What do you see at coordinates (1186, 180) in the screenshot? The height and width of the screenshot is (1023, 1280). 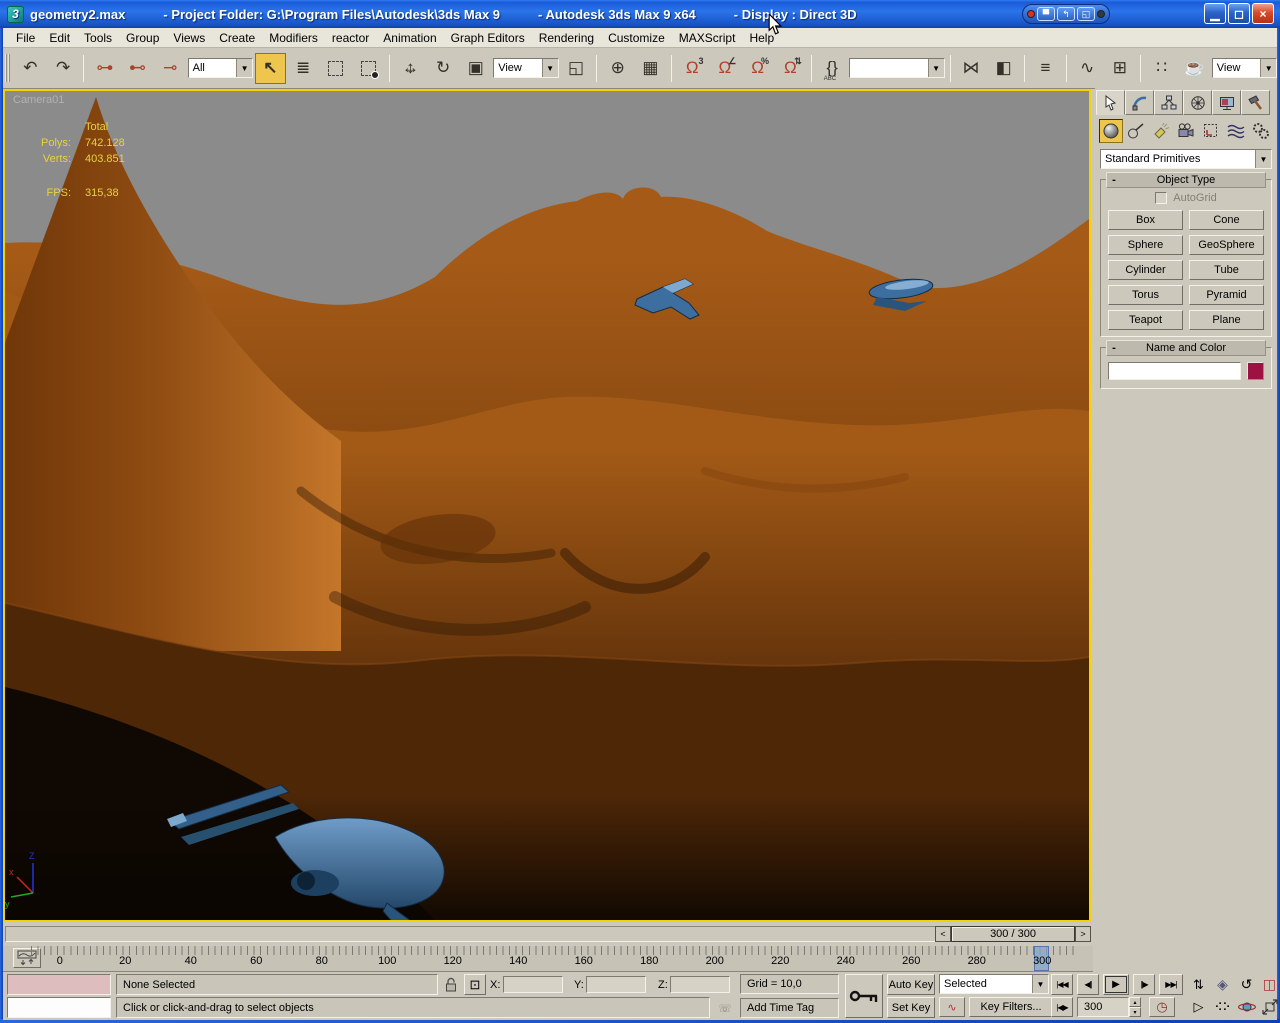 I see `object-type-rollout-header: - Object Type` at bounding box center [1186, 180].